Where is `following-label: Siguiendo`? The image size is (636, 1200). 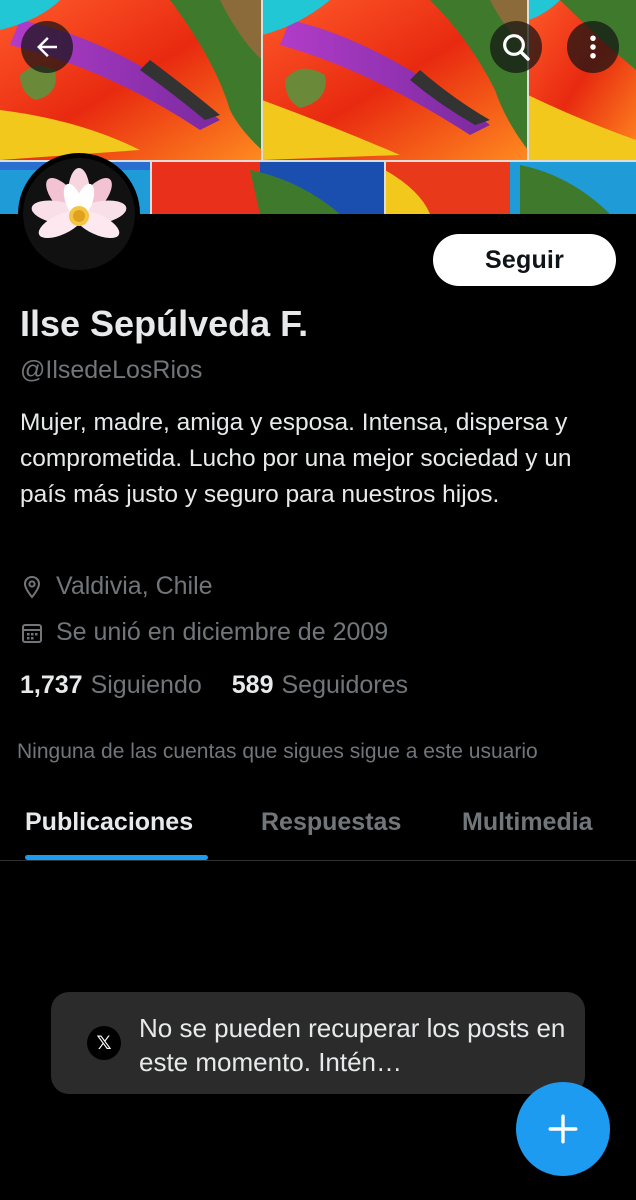
following-label: Siguiendo is located at coordinates (146, 685).